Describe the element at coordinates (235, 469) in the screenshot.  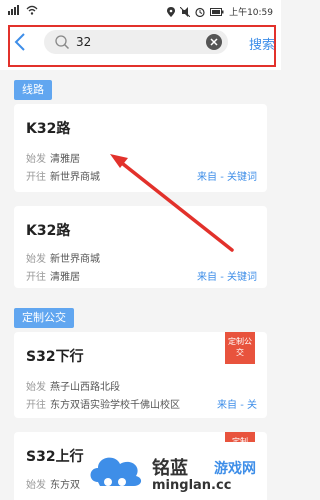
I see `watermark-subtitle: 游戏网` at that location.